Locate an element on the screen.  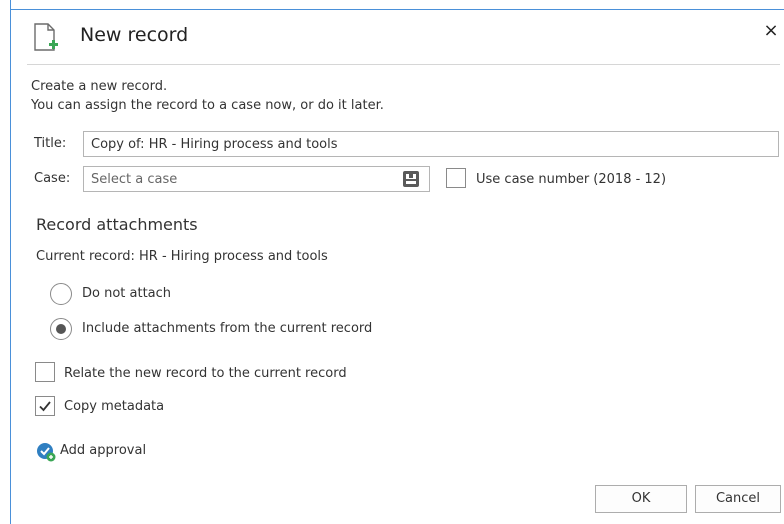
new-document-icon is located at coordinates (46, 38).